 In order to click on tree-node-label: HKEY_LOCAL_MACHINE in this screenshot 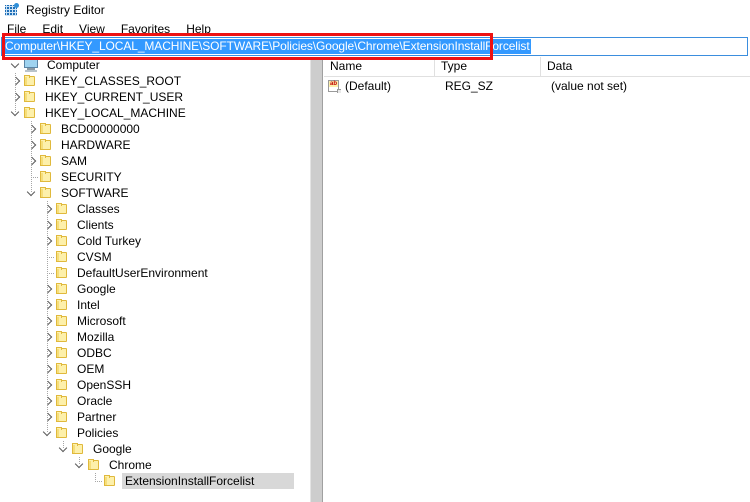, I will do `click(115, 113)`.